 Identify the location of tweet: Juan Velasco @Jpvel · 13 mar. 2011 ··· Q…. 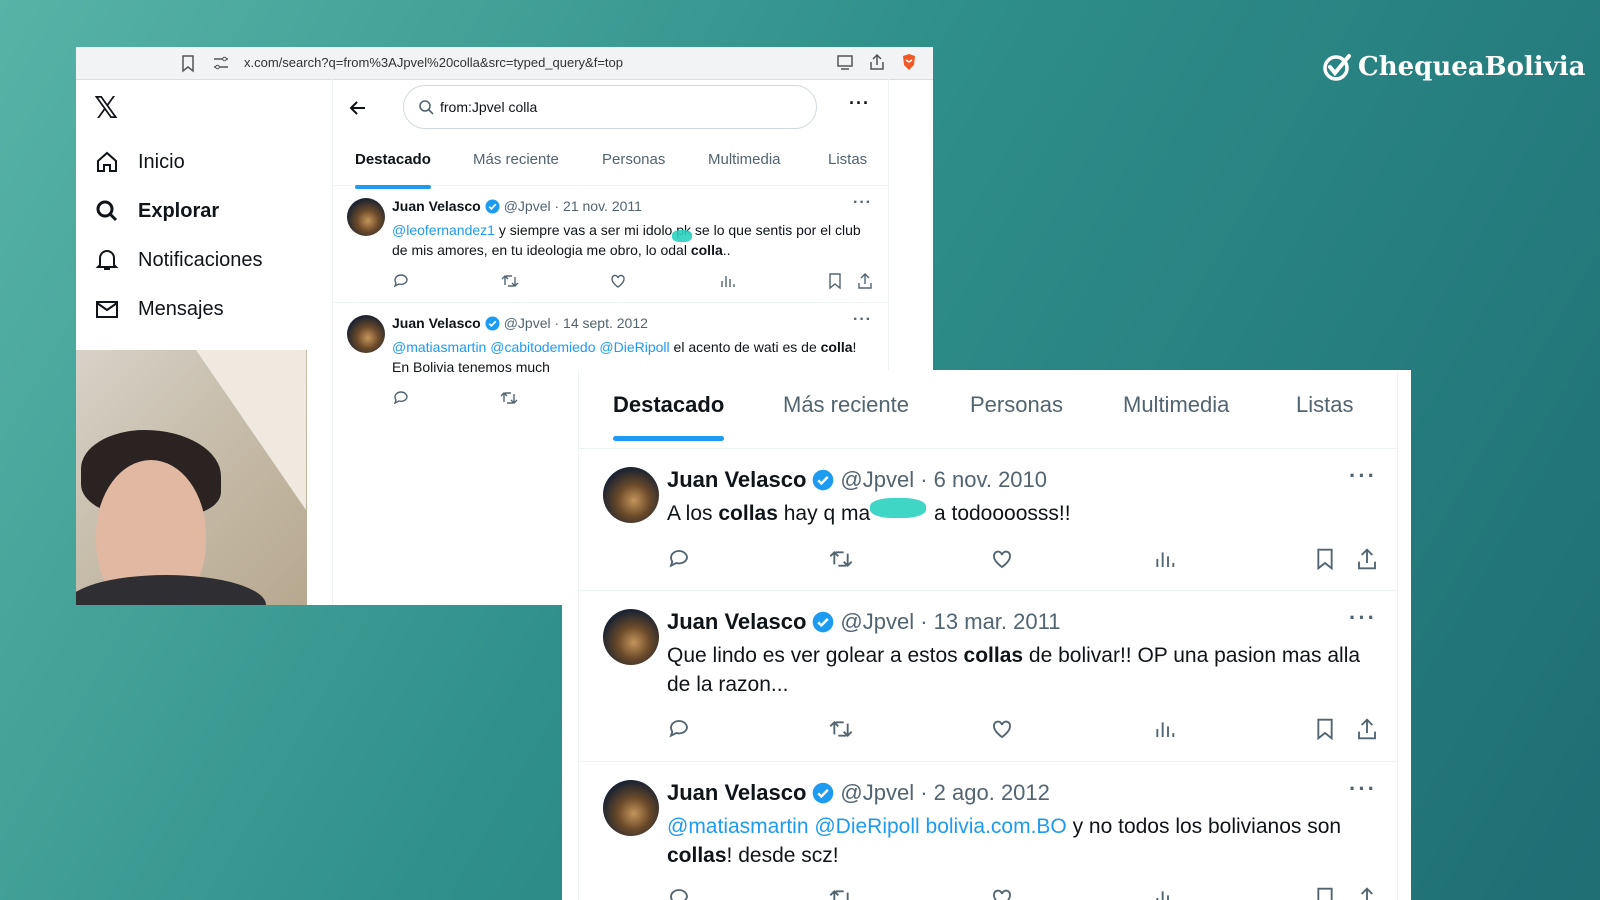
(988, 676).